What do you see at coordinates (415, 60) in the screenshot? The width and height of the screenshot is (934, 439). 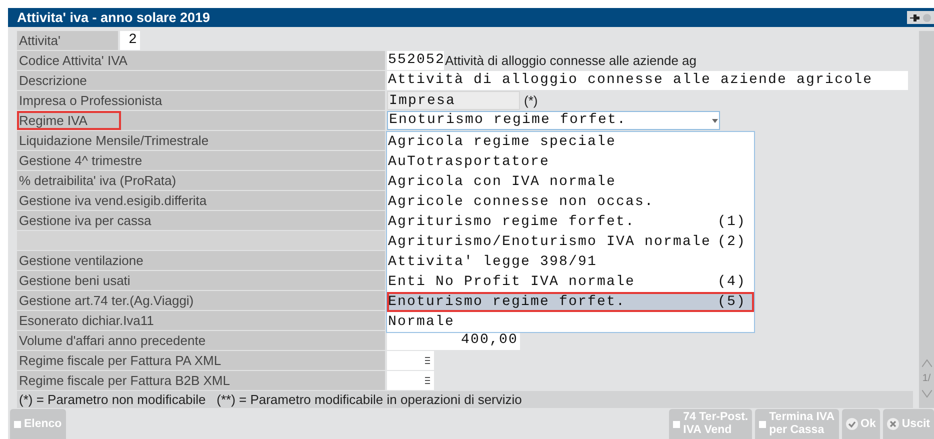 I see `code-field: 552052` at bounding box center [415, 60].